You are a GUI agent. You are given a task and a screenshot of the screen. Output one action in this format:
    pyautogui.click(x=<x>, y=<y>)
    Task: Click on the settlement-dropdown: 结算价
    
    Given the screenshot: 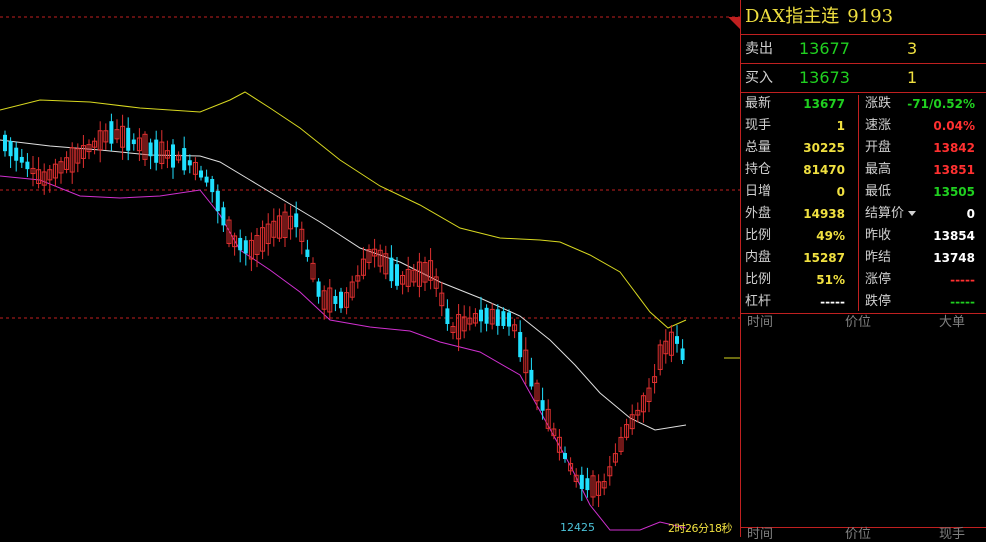 What is the action you would take?
    pyautogui.click(x=891, y=214)
    